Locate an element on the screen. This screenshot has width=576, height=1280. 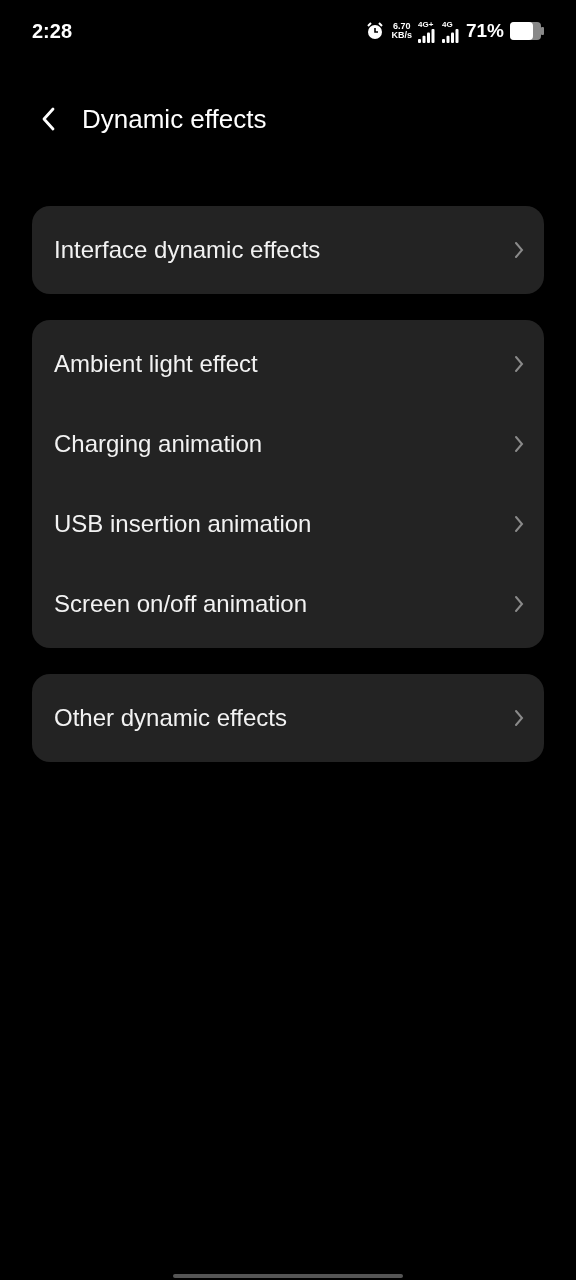
battery-icon is located at coordinates (527, 31).